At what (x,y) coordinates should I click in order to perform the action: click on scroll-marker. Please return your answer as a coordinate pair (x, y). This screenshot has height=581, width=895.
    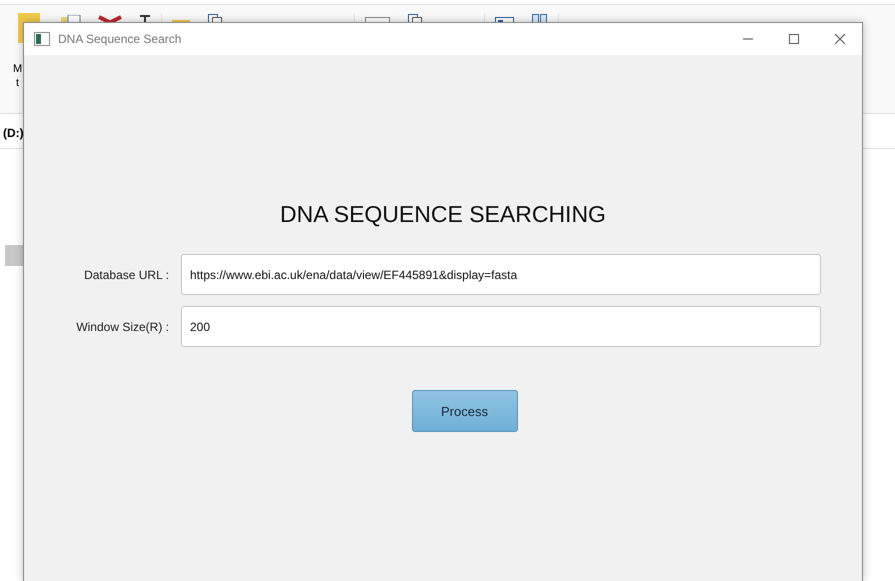
    Looking at the image, I should click on (14, 255).